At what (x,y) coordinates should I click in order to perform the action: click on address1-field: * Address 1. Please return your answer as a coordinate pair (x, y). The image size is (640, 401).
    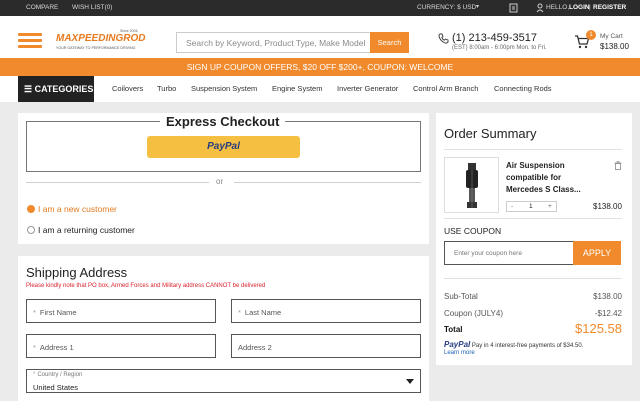
    Looking at the image, I should click on (121, 346).